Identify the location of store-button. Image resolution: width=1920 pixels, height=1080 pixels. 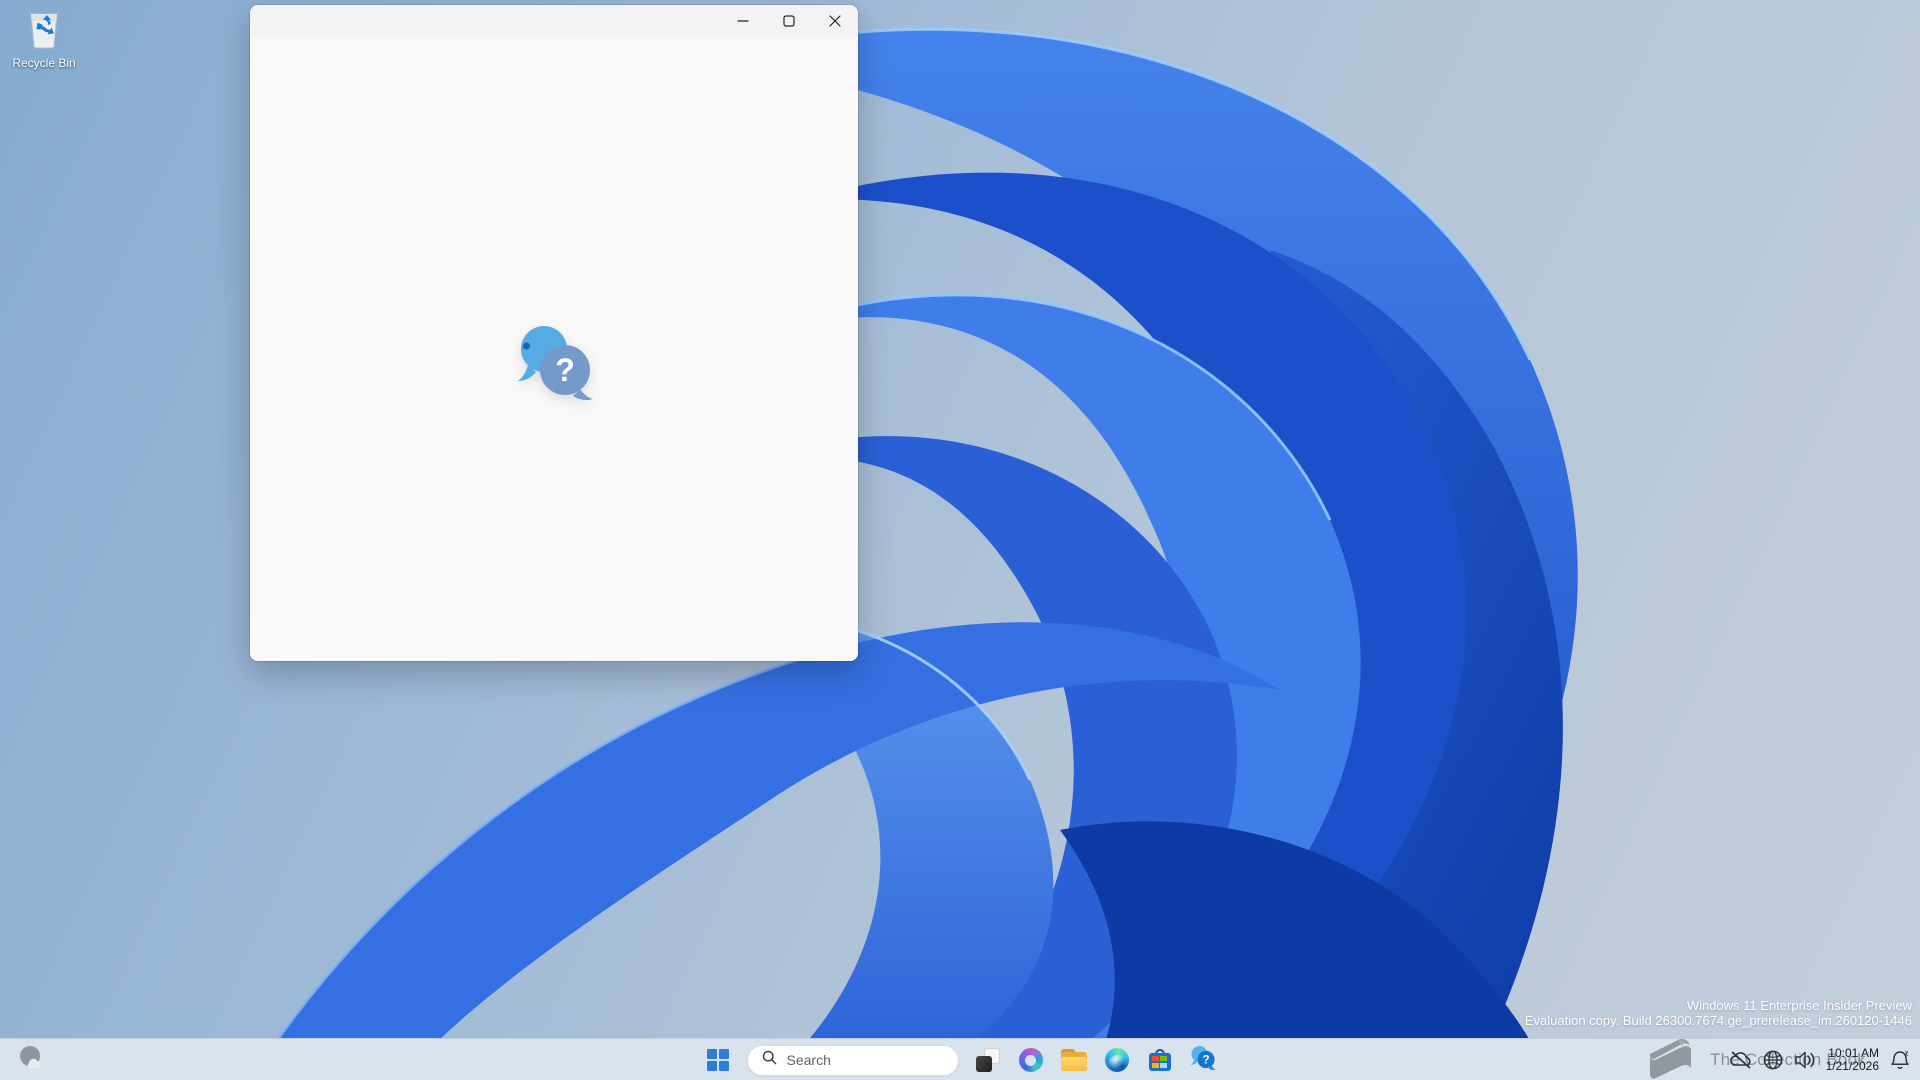
(1160, 1060).